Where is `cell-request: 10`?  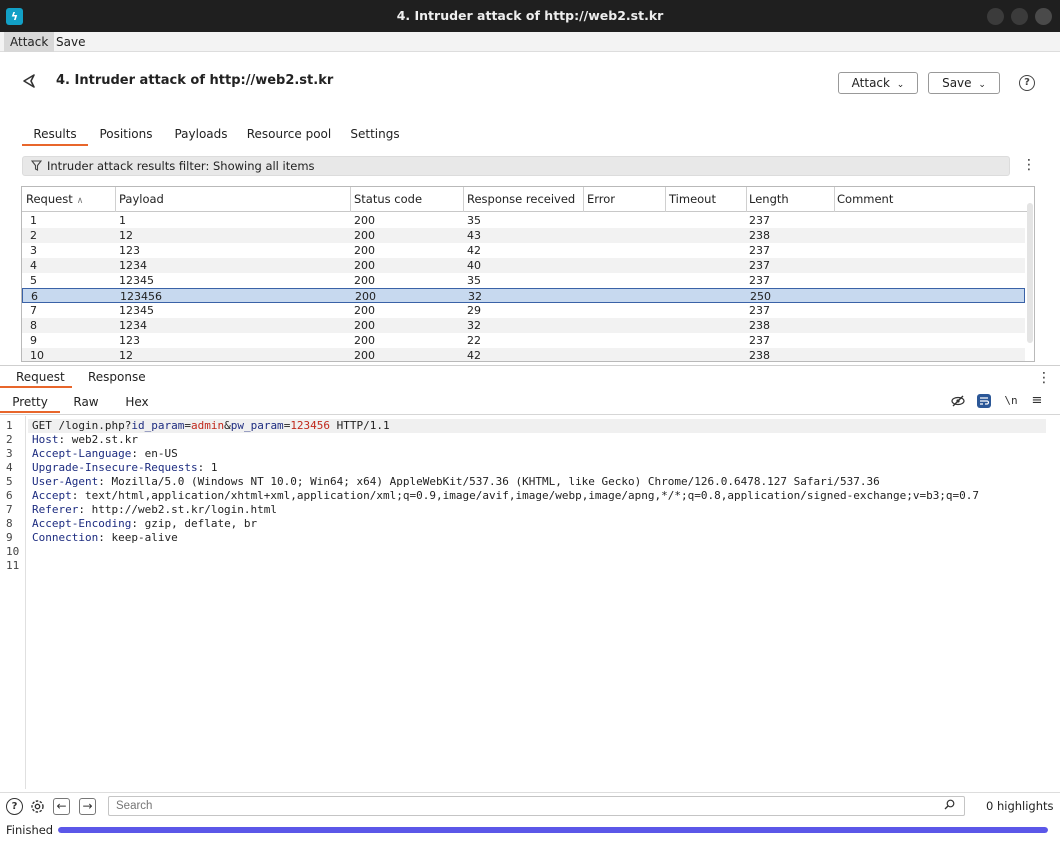 cell-request: 10 is located at coordinates (37, 355).